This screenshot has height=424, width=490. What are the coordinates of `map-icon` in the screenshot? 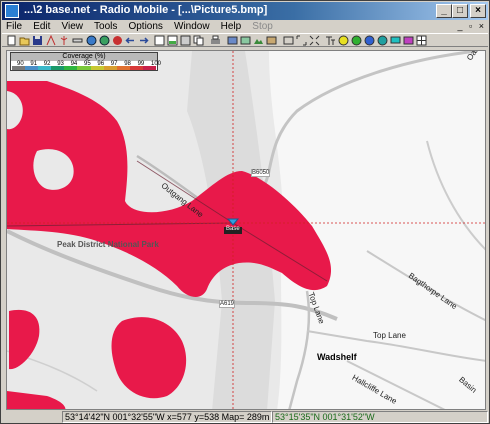 It's located at (185, 40).